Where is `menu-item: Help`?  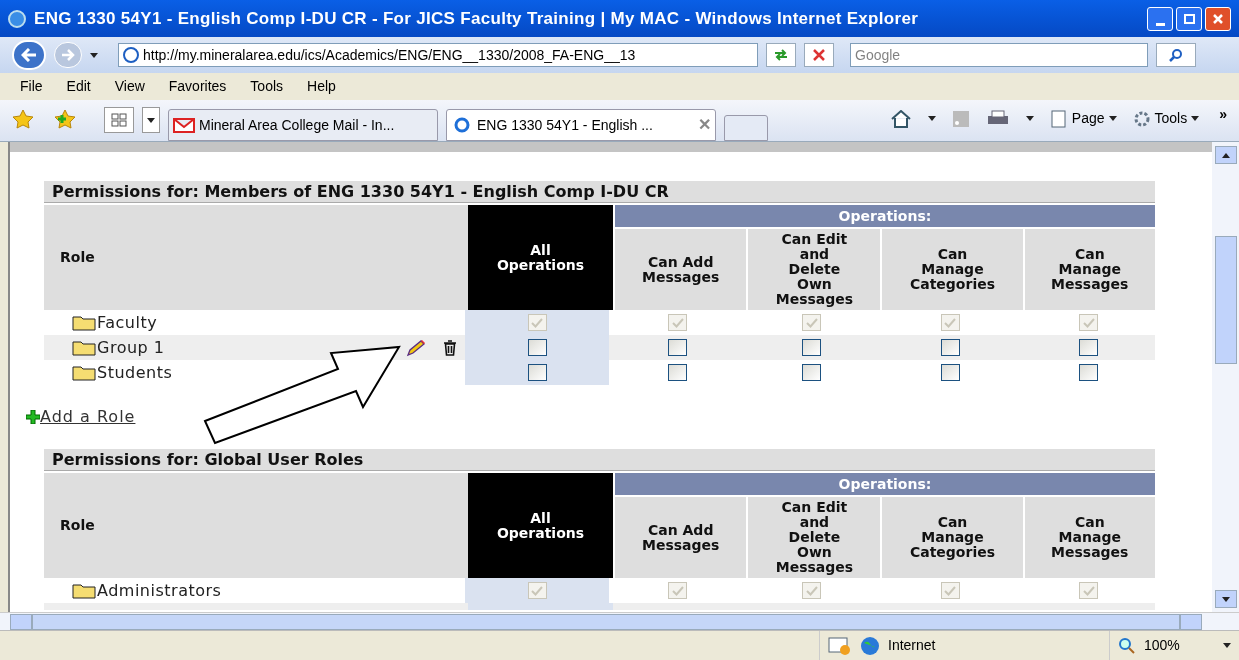 menu-item: Help is located at coordinates (321, 86).